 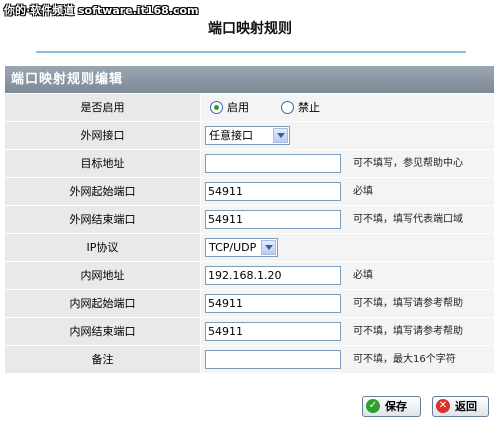 I want to click on row-wan-start-port: 外网起始端口 必填, so click(x=249, y=192).